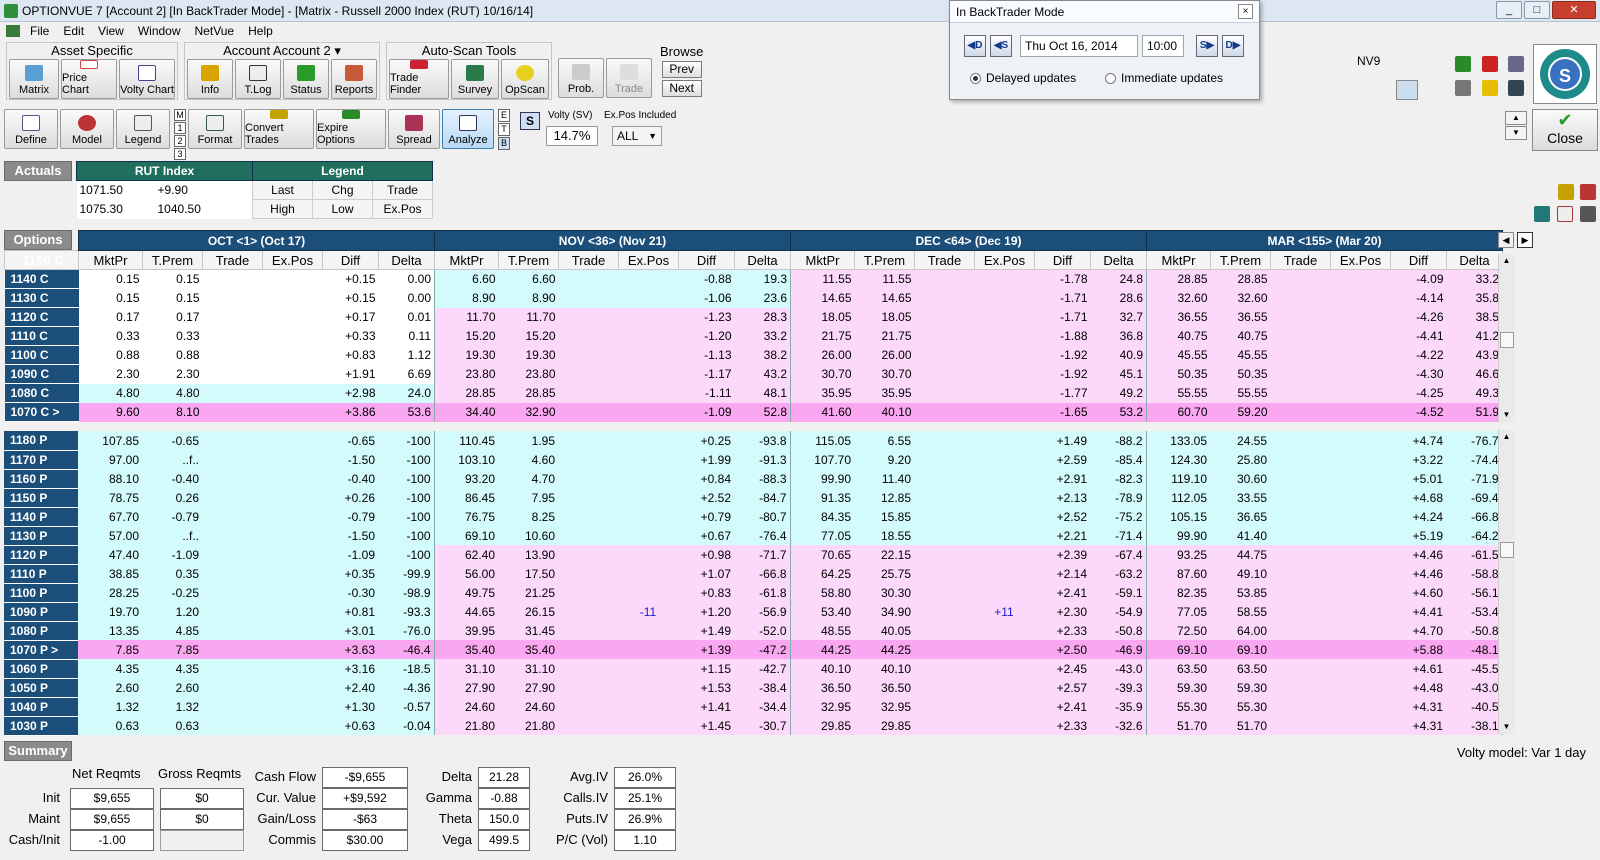 The height and width of the screenshot is (860, 1600). I want to click on matrix-cell: 48.1, so click(762, 393).